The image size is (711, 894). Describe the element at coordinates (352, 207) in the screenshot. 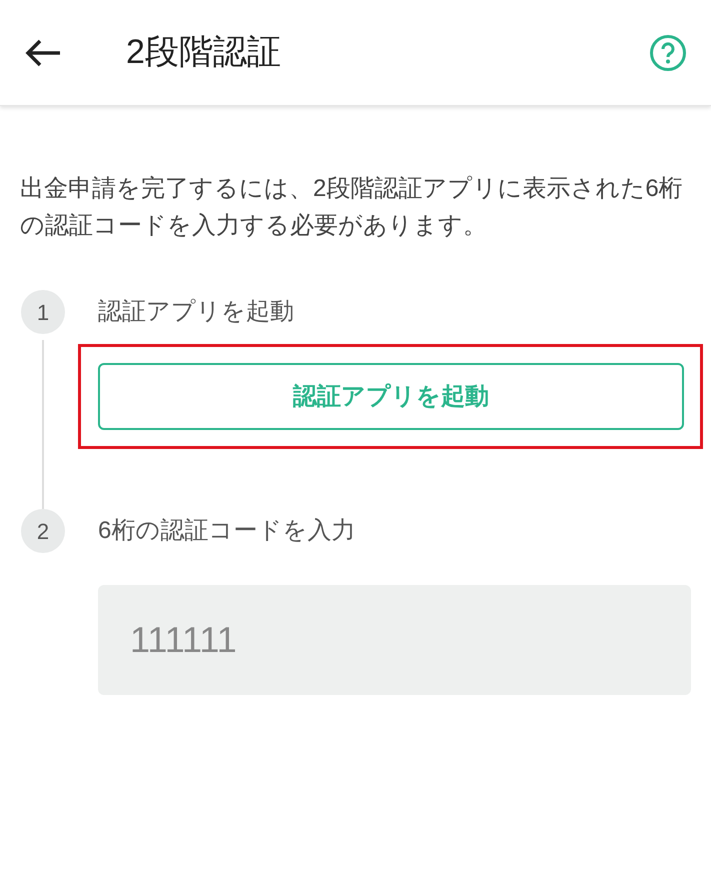

I see `description-text: 出金申請を完了するには、2段階認証アプリに表示された6桁の認証コードを入力する必要があります。` at that location.